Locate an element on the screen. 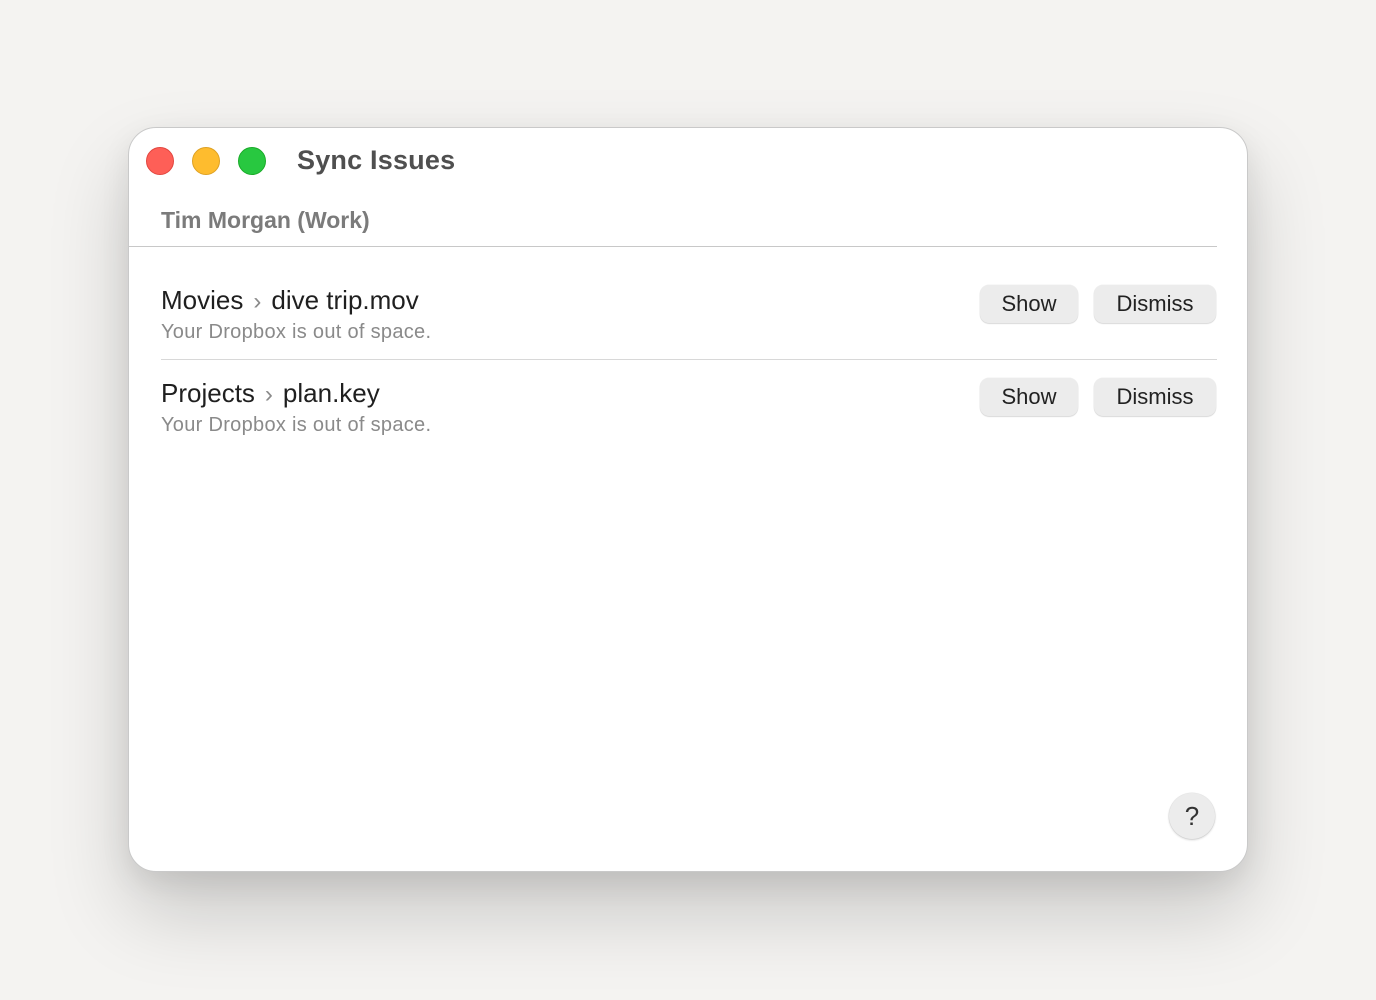  traffic-lights is located at coordinates (206, 161).